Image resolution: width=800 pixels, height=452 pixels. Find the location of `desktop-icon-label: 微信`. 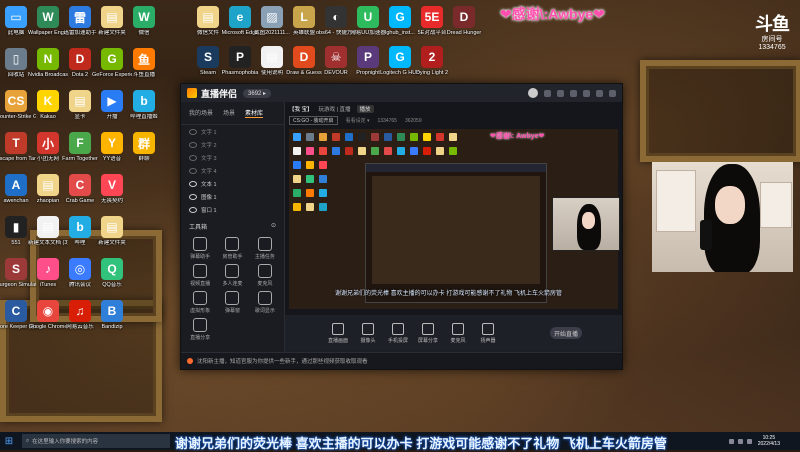

desktop-icon-label: 微信 is located at coordinates (144, 33).